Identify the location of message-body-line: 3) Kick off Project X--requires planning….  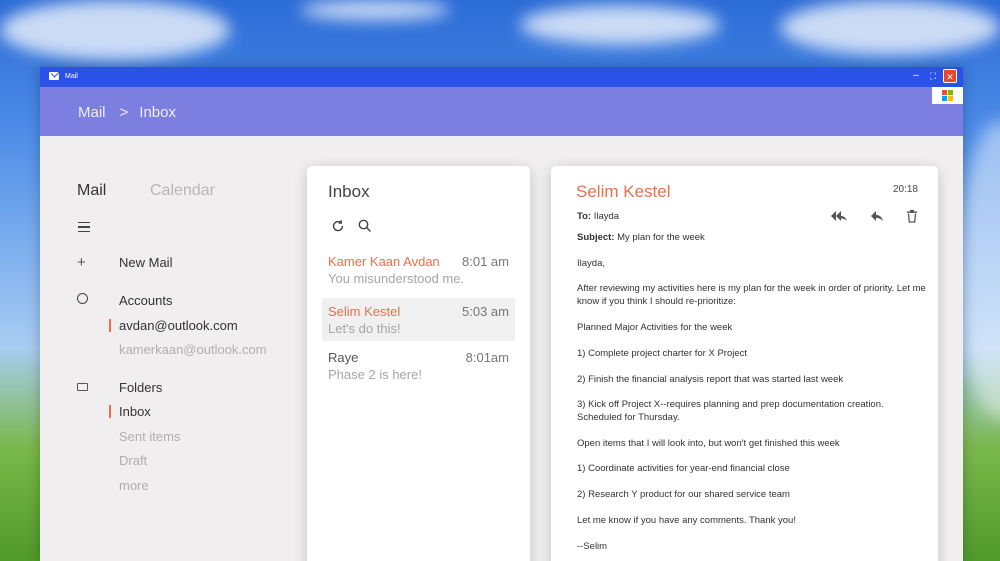
(730, 404).